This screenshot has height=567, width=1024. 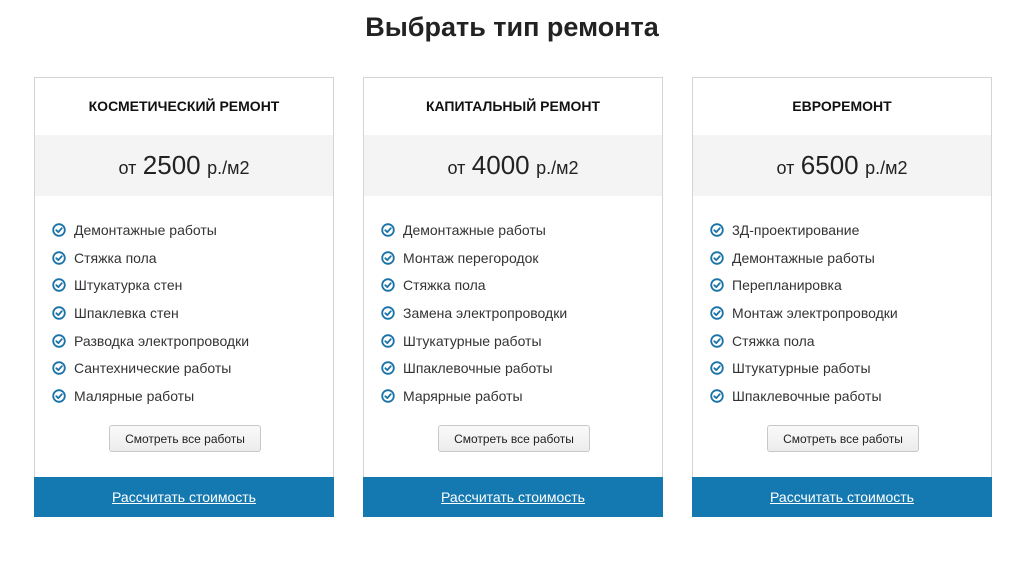 What do you see at coordinates (500, 165) in the screenshot?
I see `price-value: 4000` at bounding box center [500, 165].